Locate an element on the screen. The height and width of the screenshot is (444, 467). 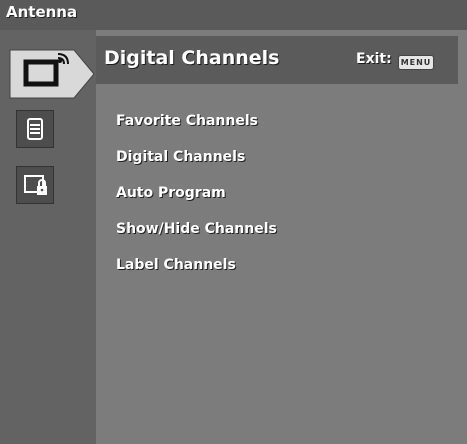
menu-item-digital-channels: Digital Channels is located at coordinates (180, 157).